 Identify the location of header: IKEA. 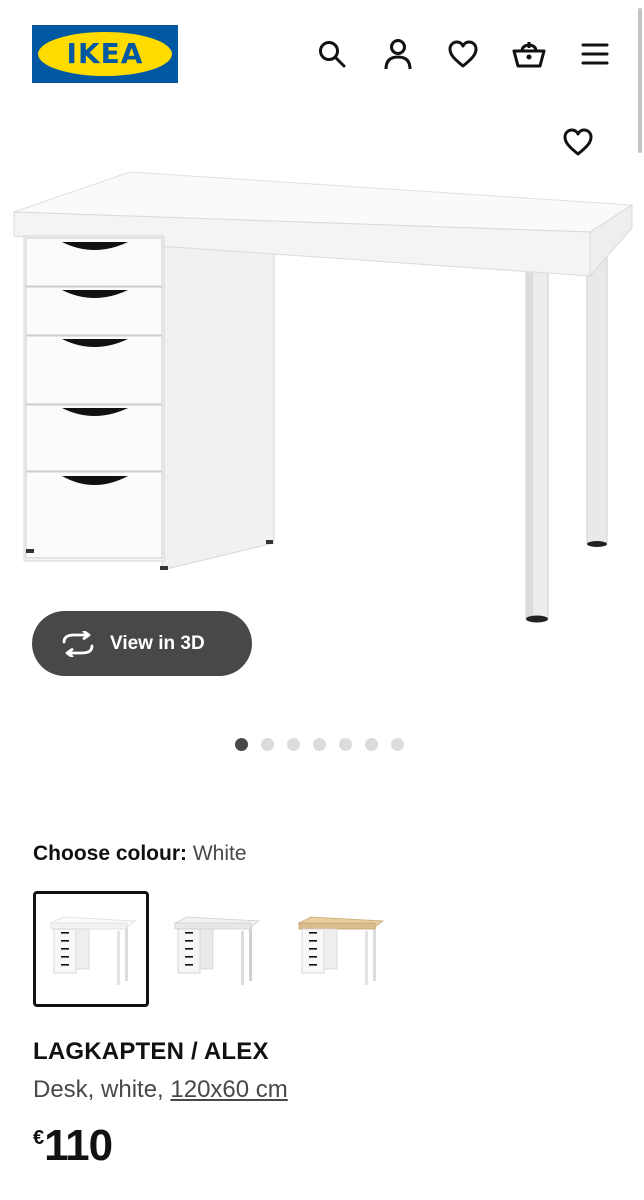
(322, 55).